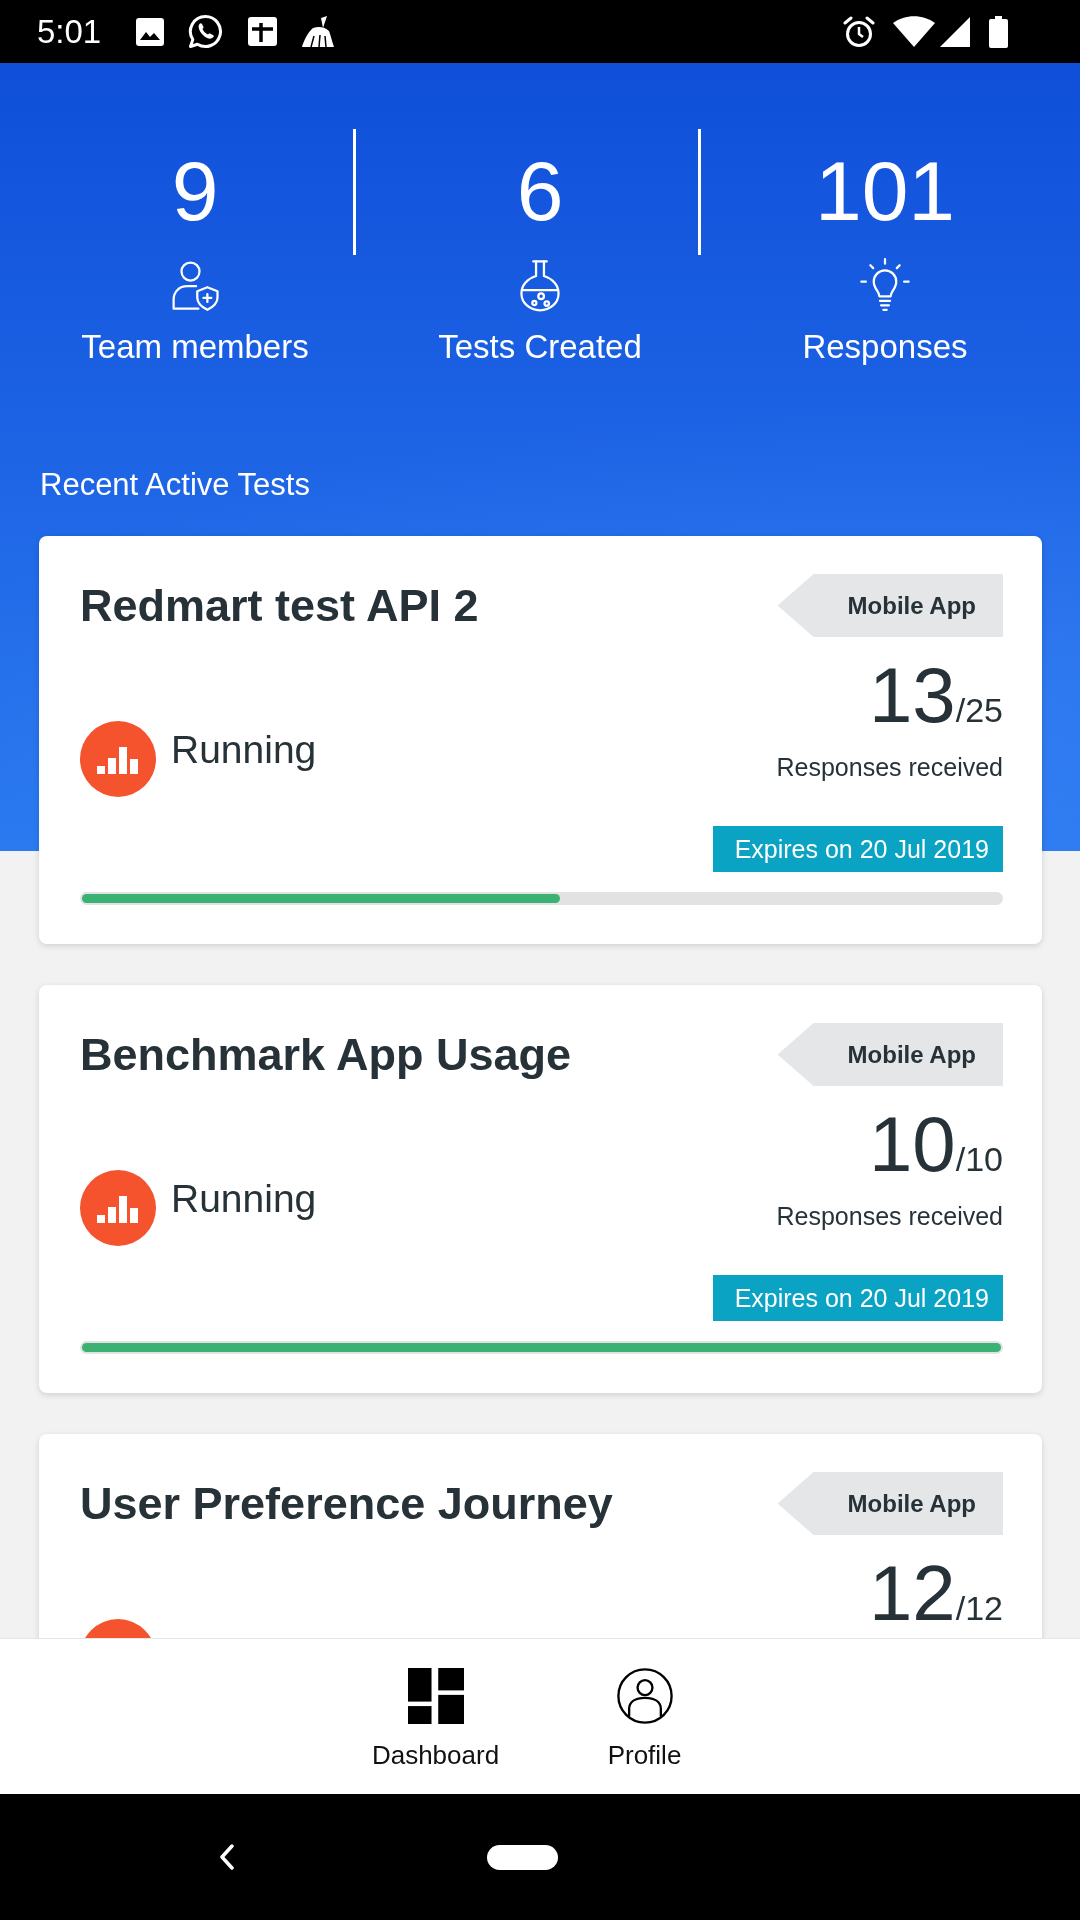 The width and height of the screenshot is (1080, 1920). What do you see at coordinates (227, 1857) in the screenshot?
I see `back-icon` at bounding box center [227, 1857].